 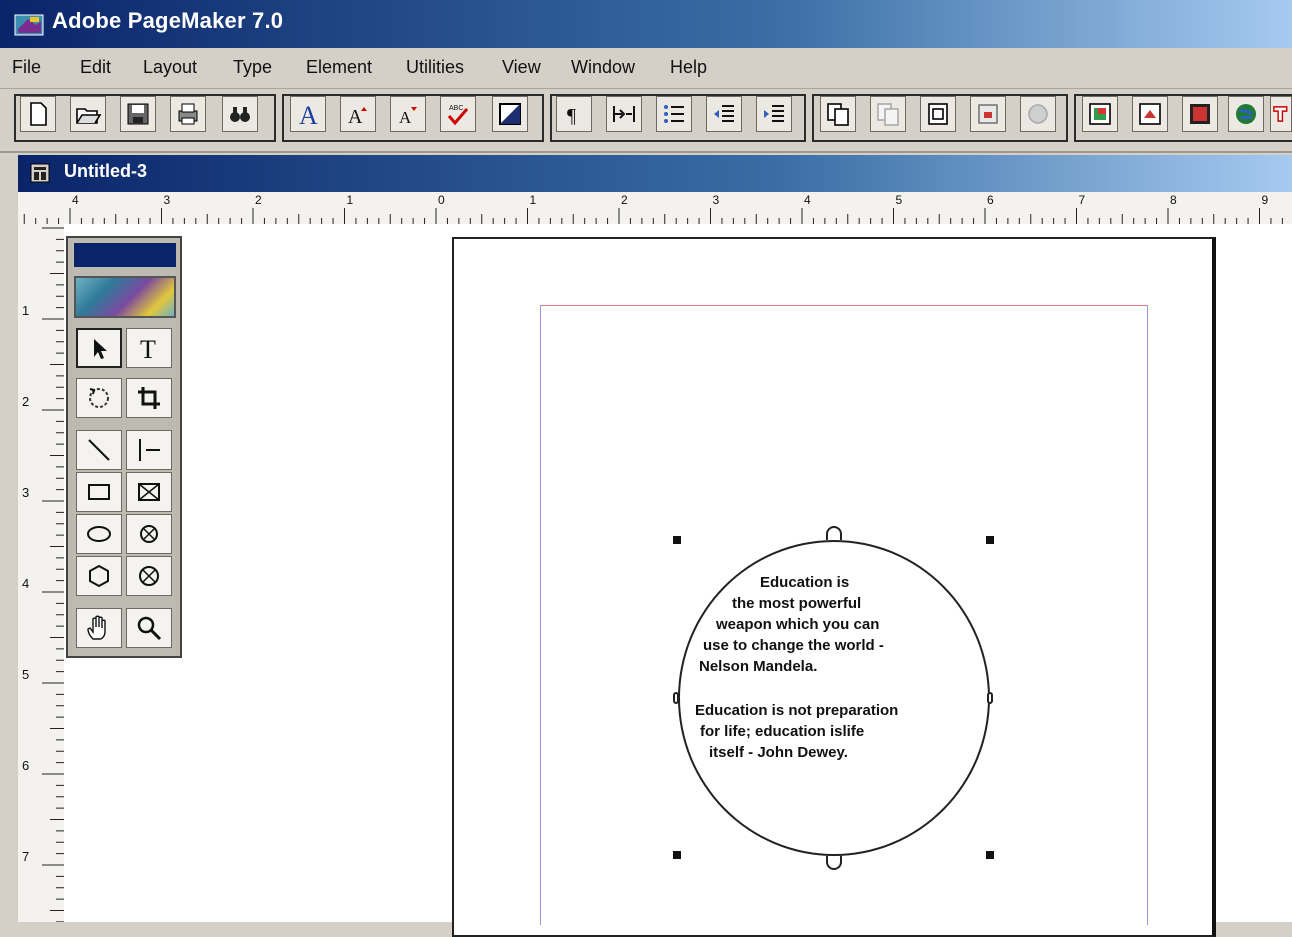 I want to click on export-icon, so click(x=1150, y=114).